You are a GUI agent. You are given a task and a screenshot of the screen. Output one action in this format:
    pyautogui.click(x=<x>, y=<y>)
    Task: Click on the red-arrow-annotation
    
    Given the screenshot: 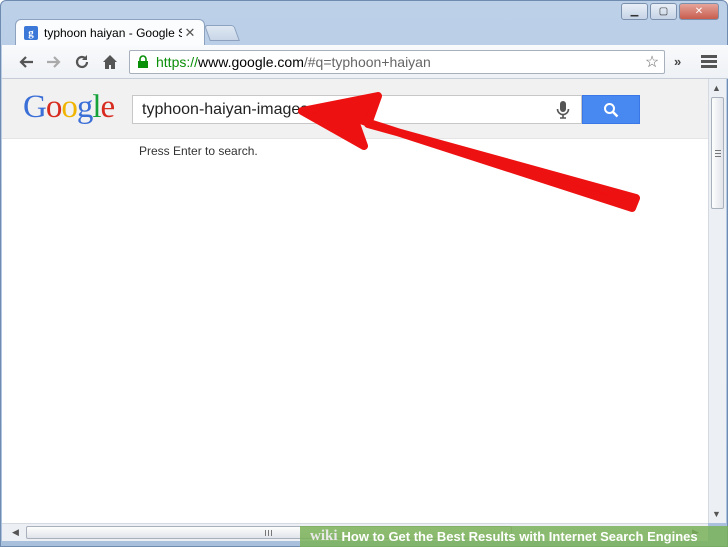 What is the action you would take?
    pyautogui.click(x=469, y=152)
    